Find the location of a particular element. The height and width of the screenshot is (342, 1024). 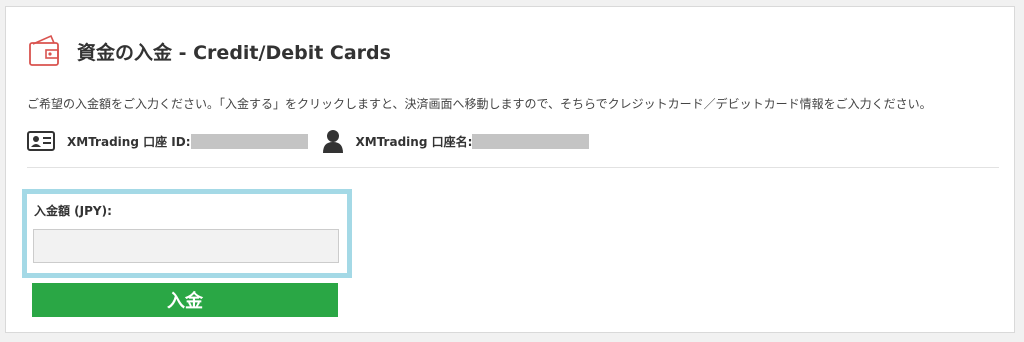

amount-field-group: 入金額 (JPY): is located at coordinates (187, 233).